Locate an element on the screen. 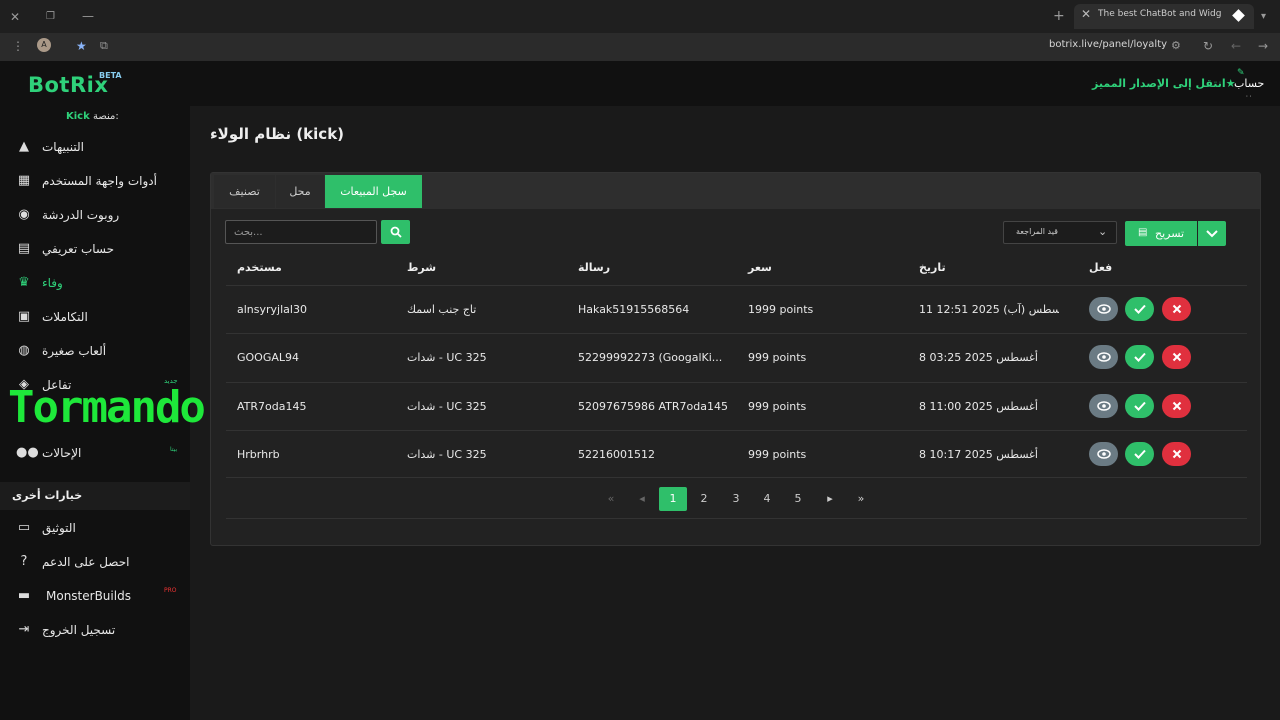  export-button: ▤ تسريح is located at coordinates (1161, 233).